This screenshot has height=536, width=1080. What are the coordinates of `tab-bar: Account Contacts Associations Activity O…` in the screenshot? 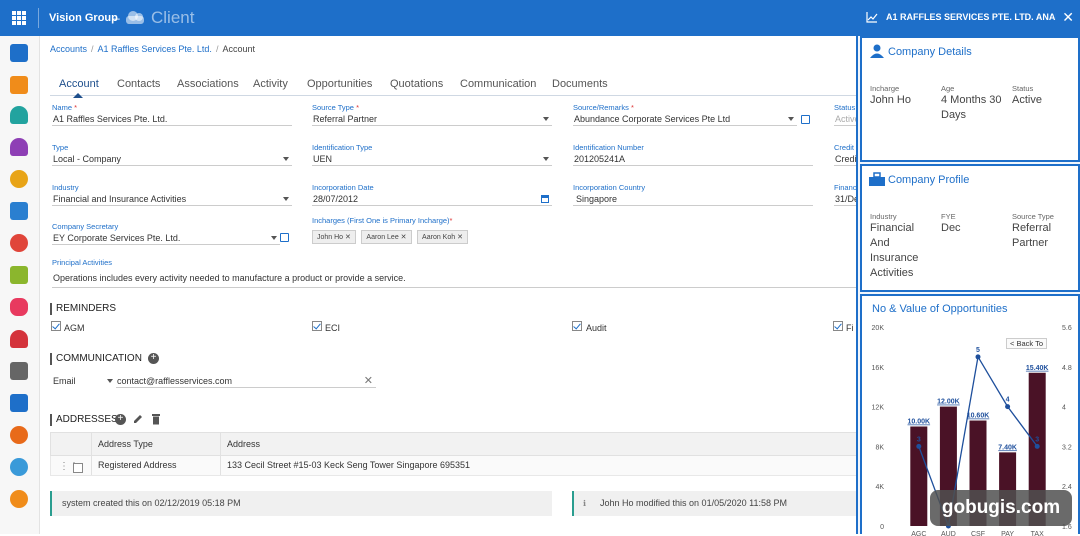 It's located at (455, 87).